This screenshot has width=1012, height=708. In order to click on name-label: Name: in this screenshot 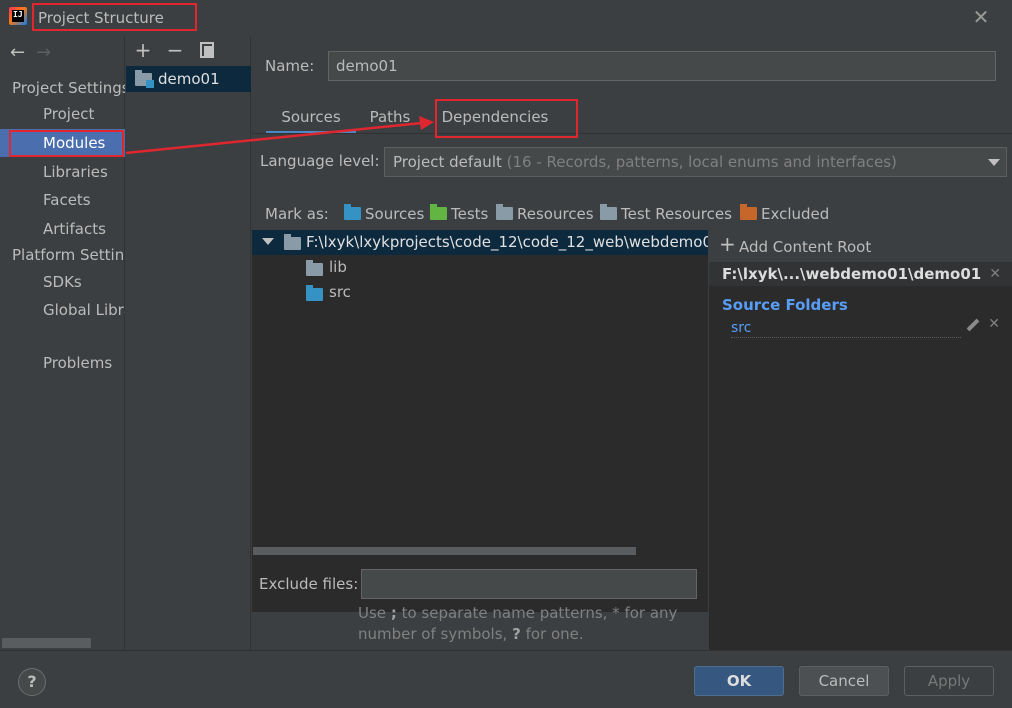, I will do `click(290, 66)`.